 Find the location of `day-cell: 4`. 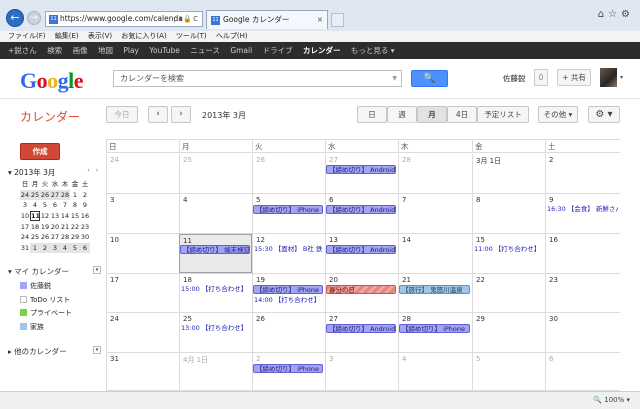

day-cell: 4 is located at coordinates (435, 371).